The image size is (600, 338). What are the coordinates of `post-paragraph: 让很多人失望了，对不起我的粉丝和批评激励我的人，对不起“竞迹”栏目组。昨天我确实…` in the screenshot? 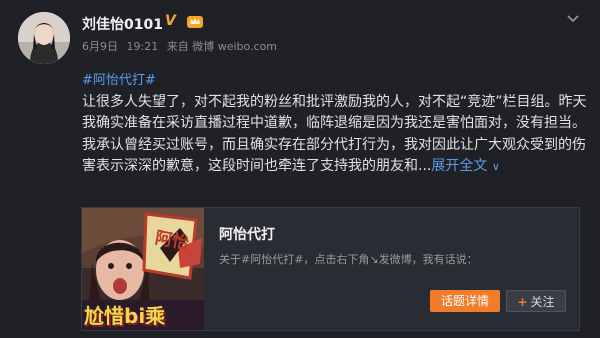 It's located at (334, 112).